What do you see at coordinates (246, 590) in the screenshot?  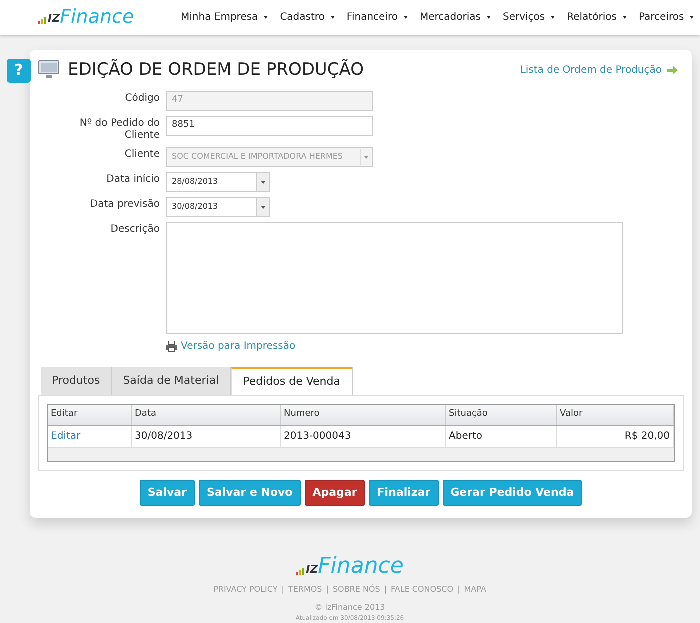 I see `footer-link: PRIVACY POLICY` at bounding box center [246, 590].